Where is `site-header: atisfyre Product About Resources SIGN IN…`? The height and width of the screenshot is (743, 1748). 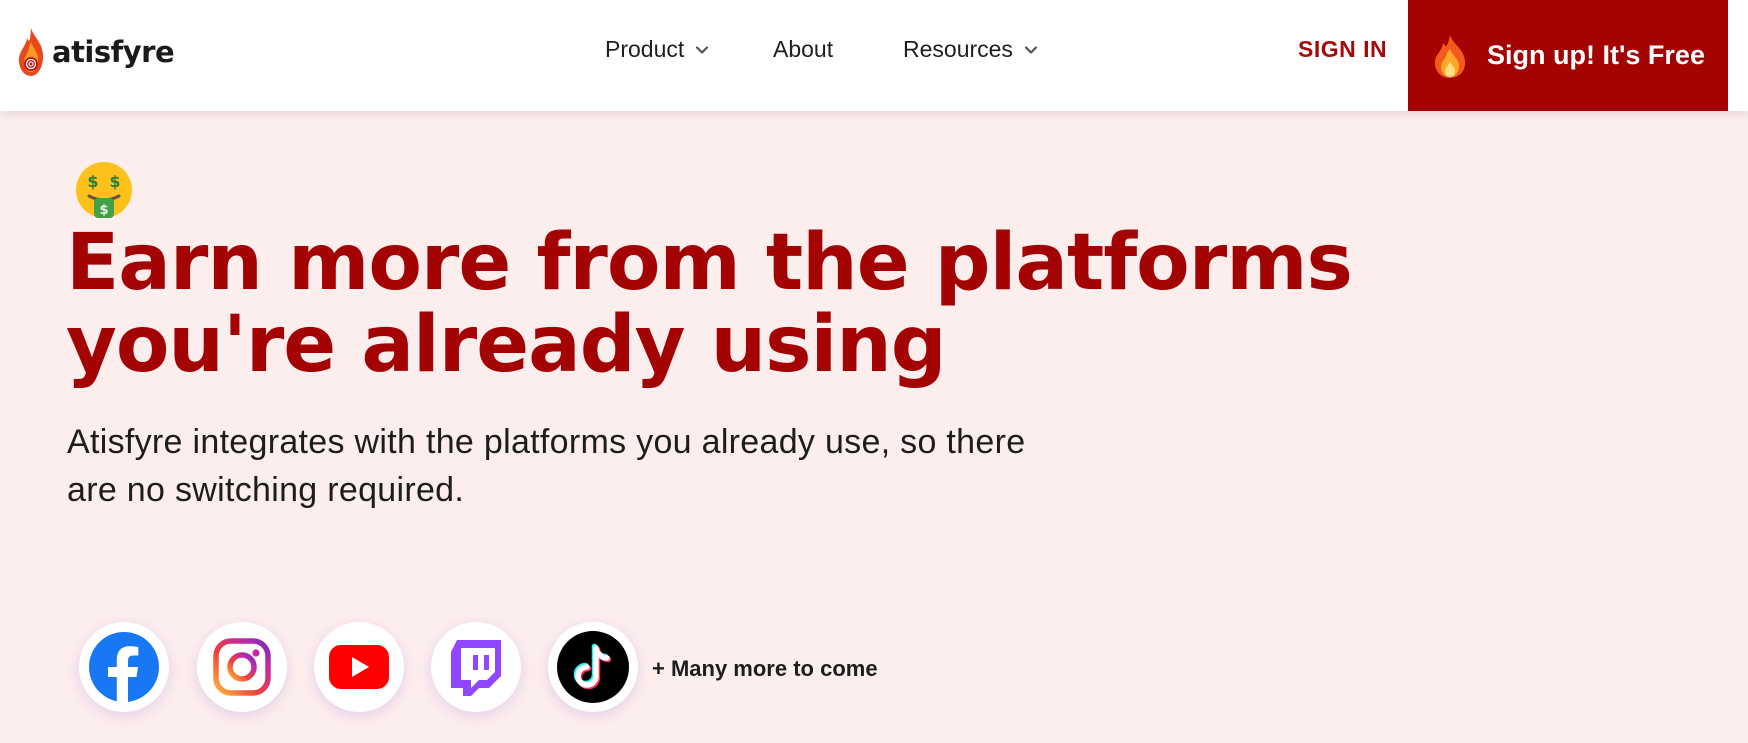 site-header: atisfyre Product About Resources SIGN IN… is located at coordinates (874, 55).